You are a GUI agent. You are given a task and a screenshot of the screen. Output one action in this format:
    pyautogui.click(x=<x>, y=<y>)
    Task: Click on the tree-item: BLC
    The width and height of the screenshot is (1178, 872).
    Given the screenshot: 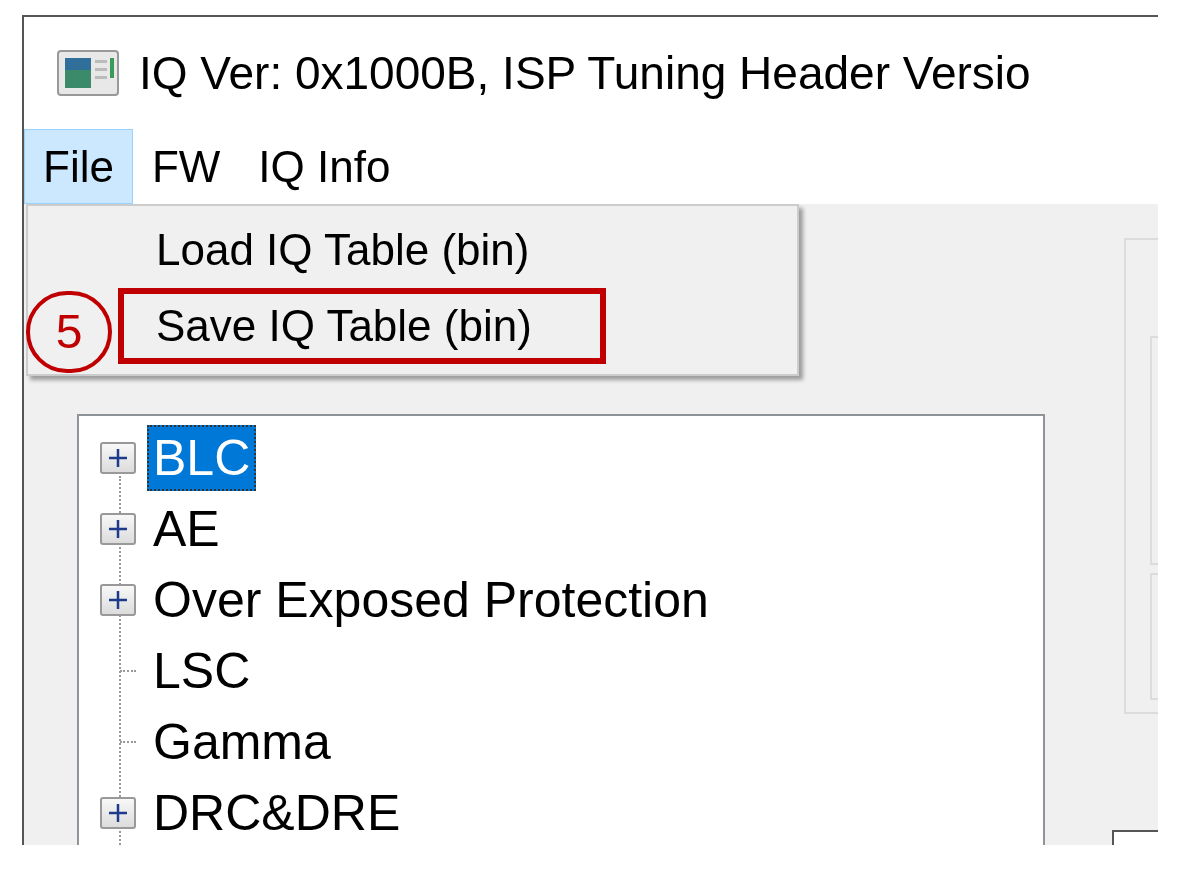 What is the action you would take?
    pyautogui.click(x=202, y=457)
    